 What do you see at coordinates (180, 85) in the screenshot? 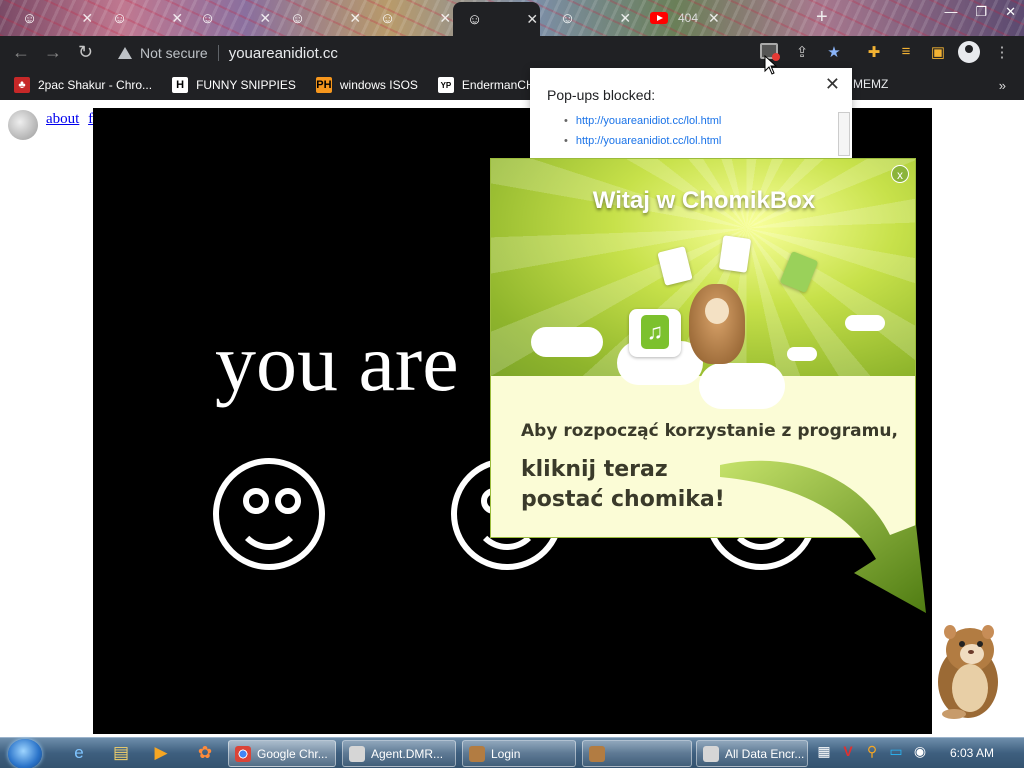
I see `bookmark-favicon-icon: H` at bounding box center [180, 85].